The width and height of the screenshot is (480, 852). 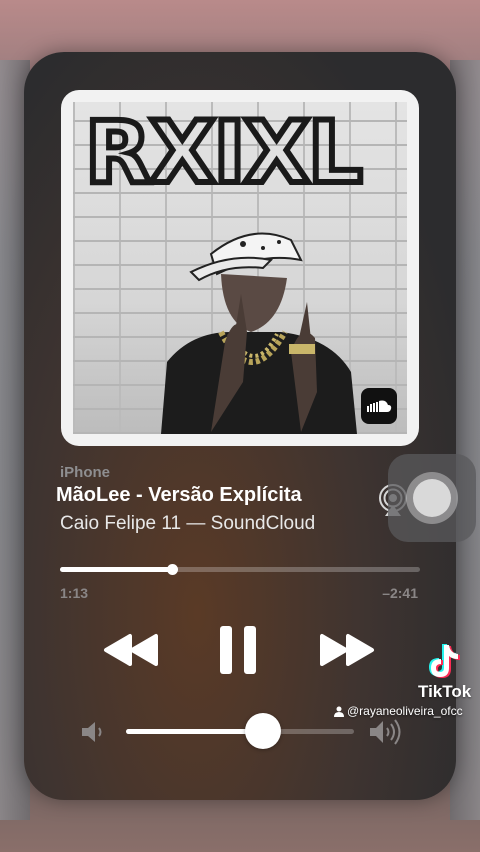 I want to click on tiktok-logo-icon, so click(x=444, y=661).